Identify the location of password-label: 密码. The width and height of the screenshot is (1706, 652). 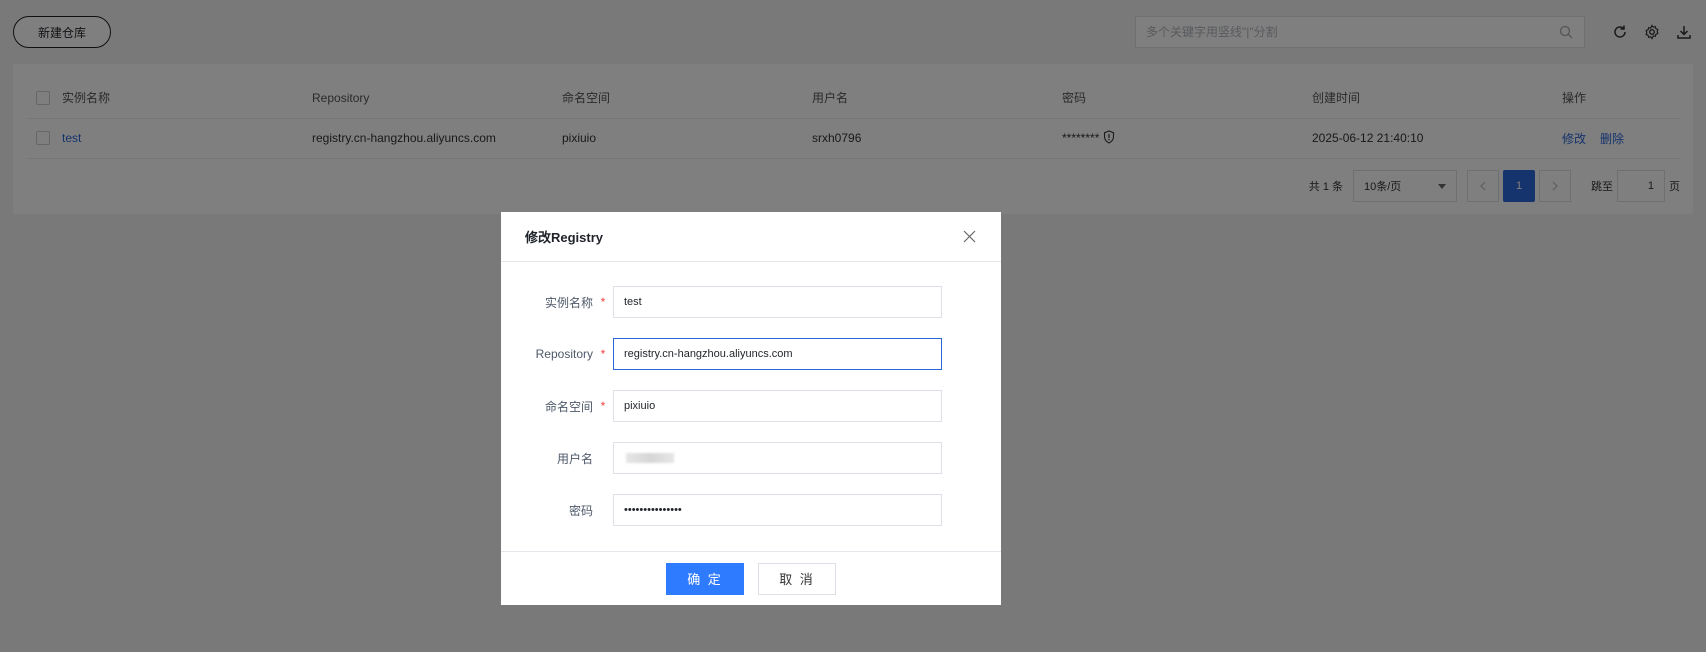
(580, 510).